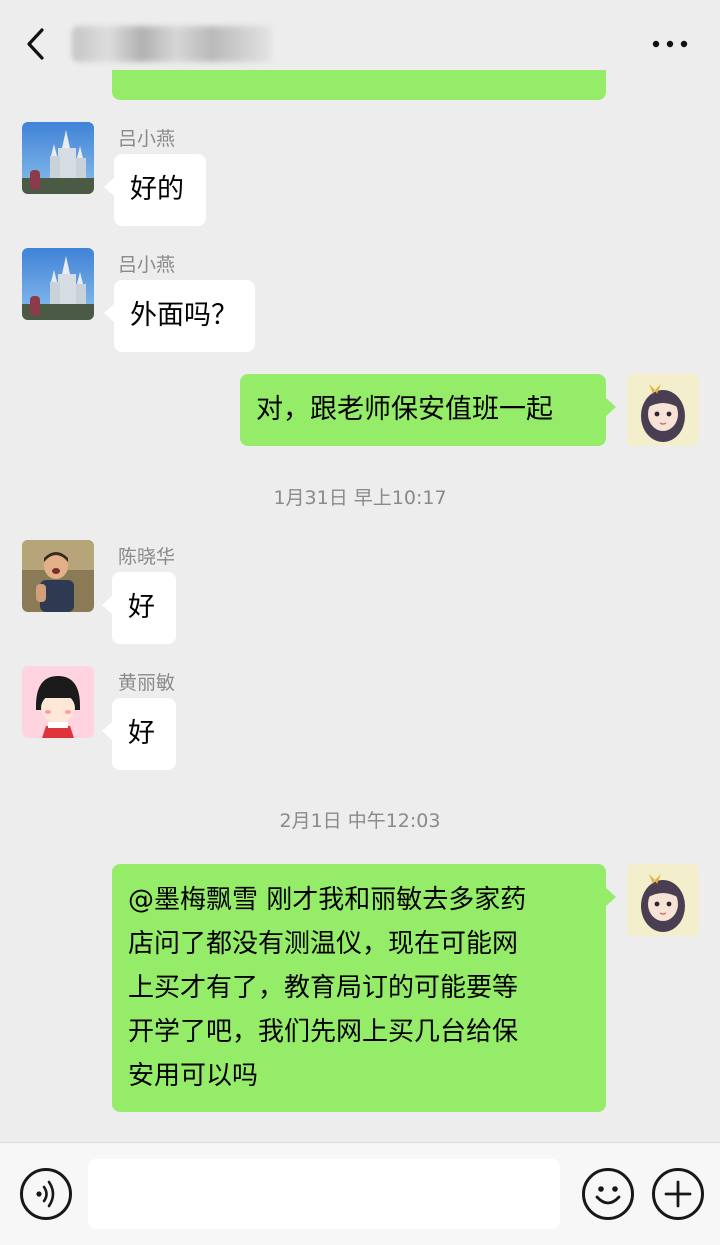  I want to click on plus-icon, so click(678, 1194).